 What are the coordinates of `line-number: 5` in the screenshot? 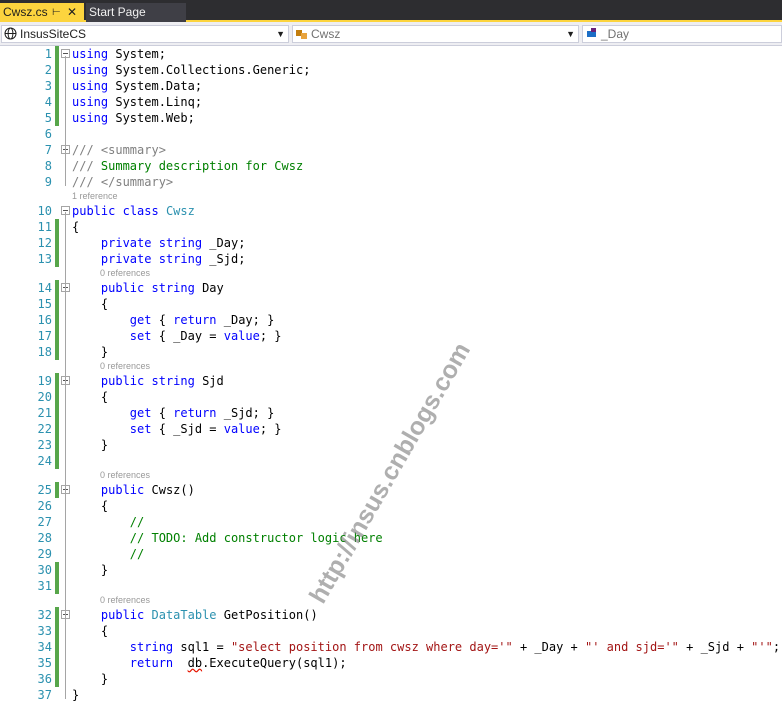 It's located at (48, 118).